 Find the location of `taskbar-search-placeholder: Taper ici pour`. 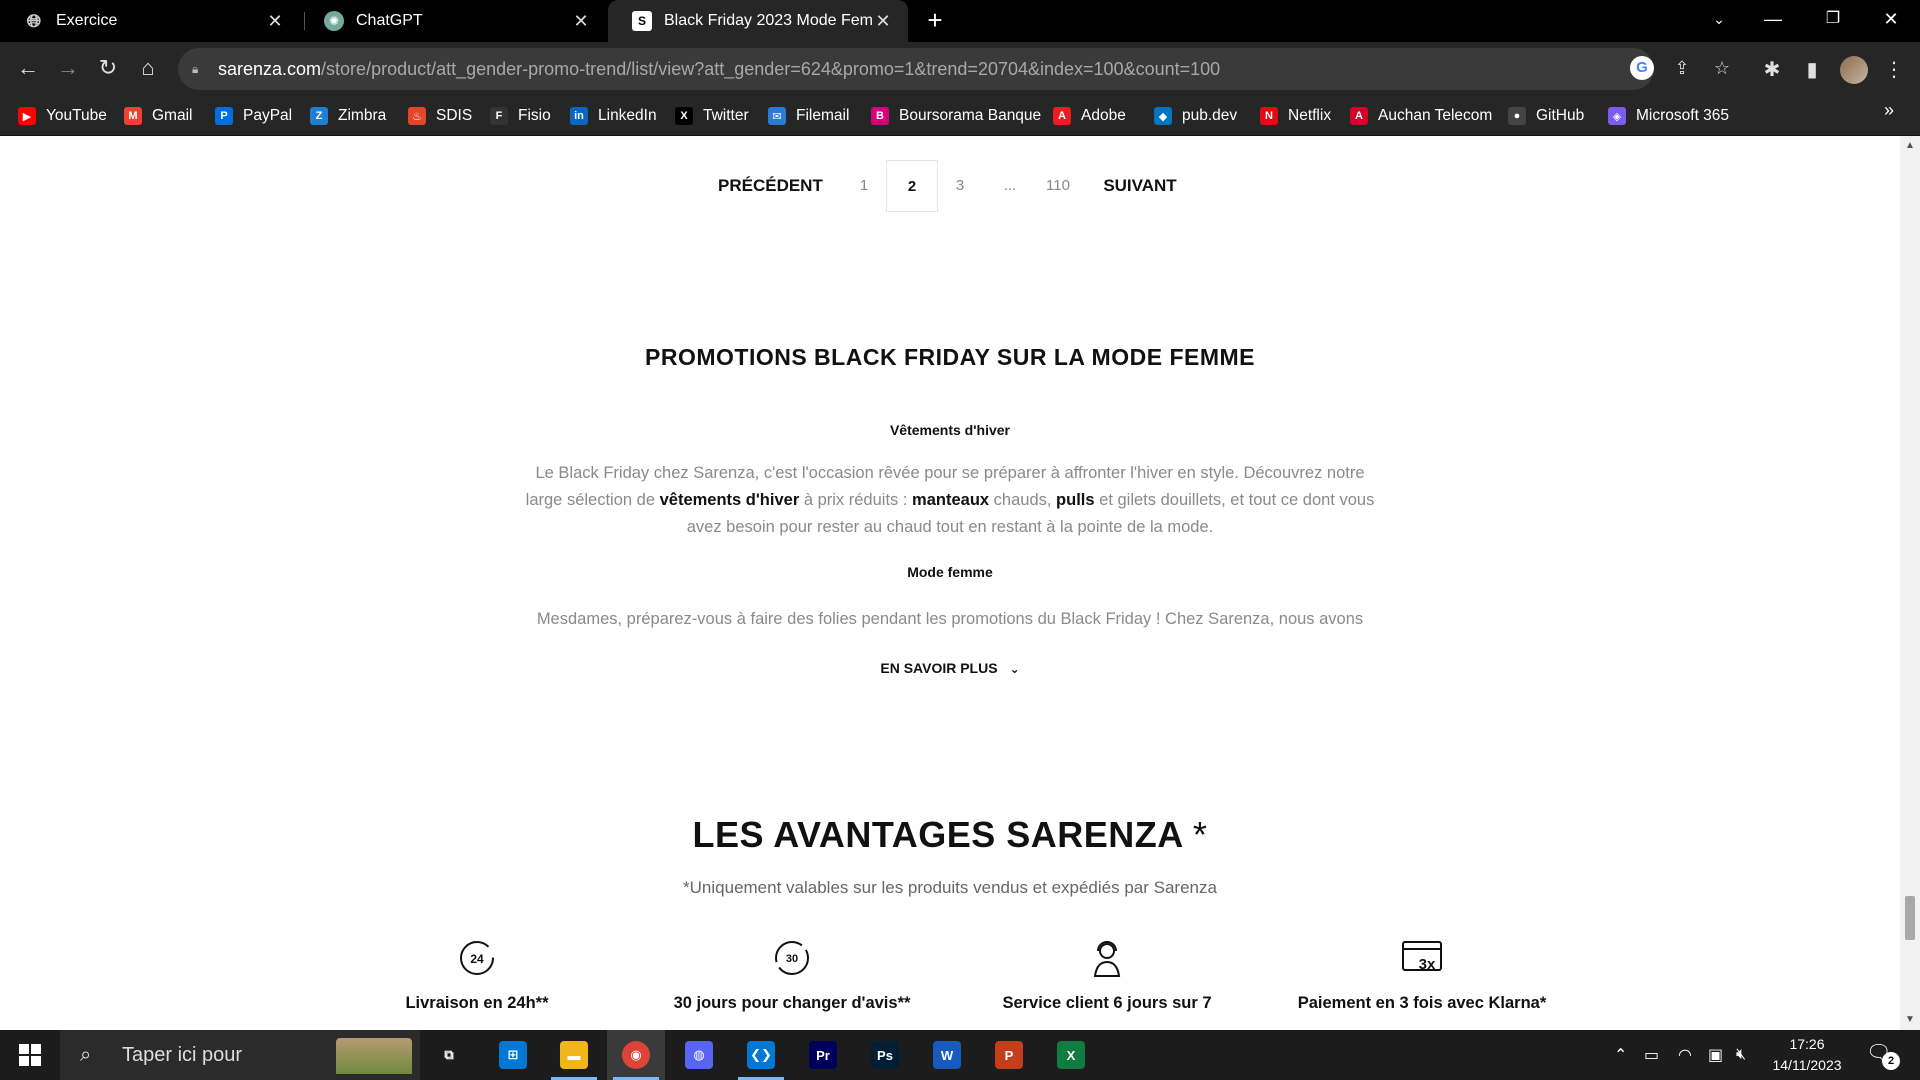

taskbar-search-placeholder: Taper ici pour is located at coordinates (182, 1054).